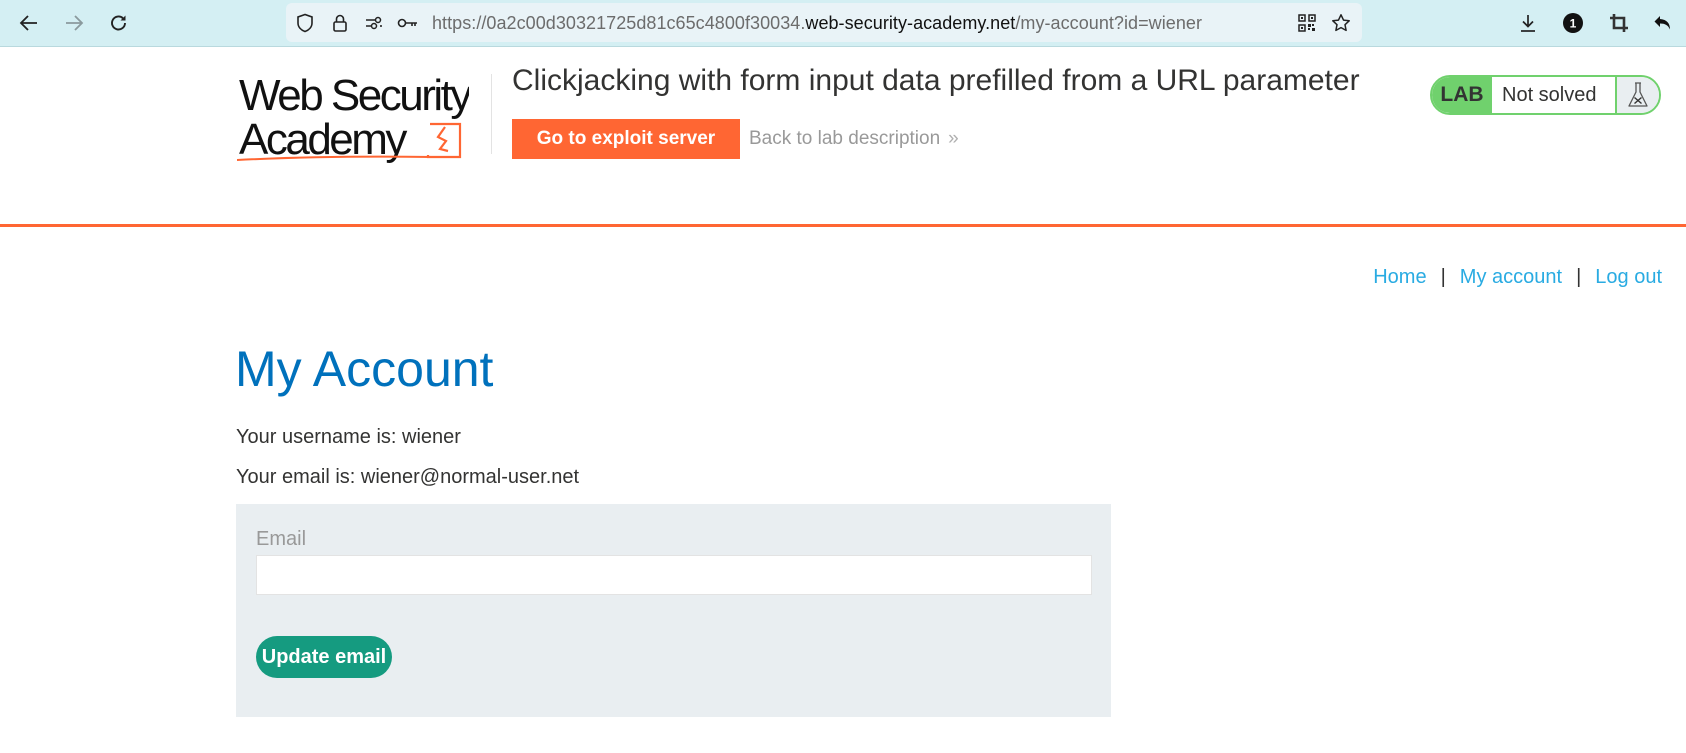 Image resolution: width=1686 pixels, height=753 pixels. What do you see at coordinates (673, 610) in the screenshot?
I see `update-email-form: Email Update email` at bounding box center [673, 610].